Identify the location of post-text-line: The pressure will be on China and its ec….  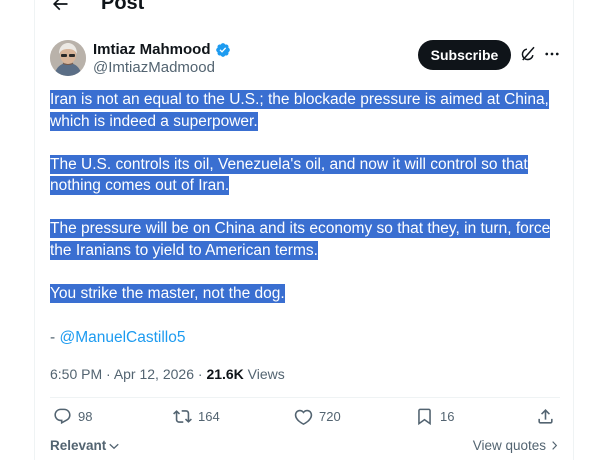
(300, 228).